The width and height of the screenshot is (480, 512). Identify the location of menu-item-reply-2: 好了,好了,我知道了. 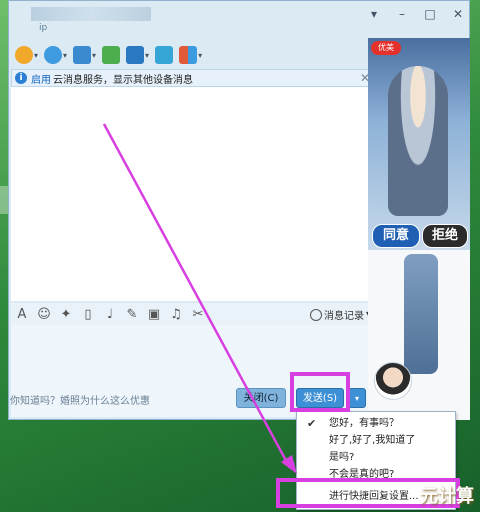
(376, 440).